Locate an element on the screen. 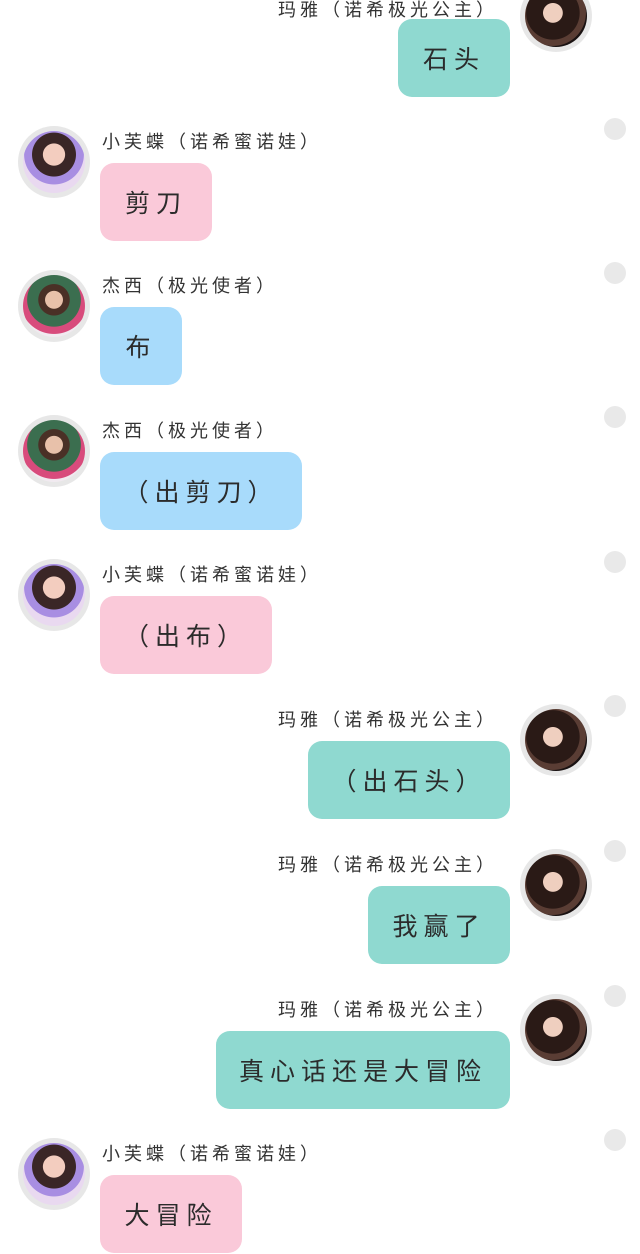 Image resolution: width=640 pixels, height=1254 pixels. message-bubble: （出布） is located at coordinates (186, 635).